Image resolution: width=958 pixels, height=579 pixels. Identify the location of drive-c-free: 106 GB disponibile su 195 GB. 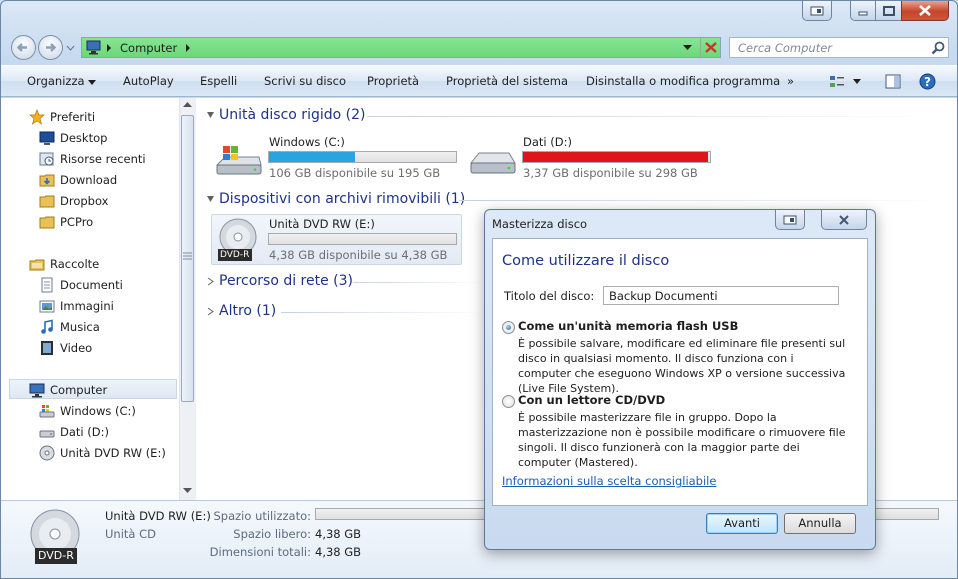
(355, 173).